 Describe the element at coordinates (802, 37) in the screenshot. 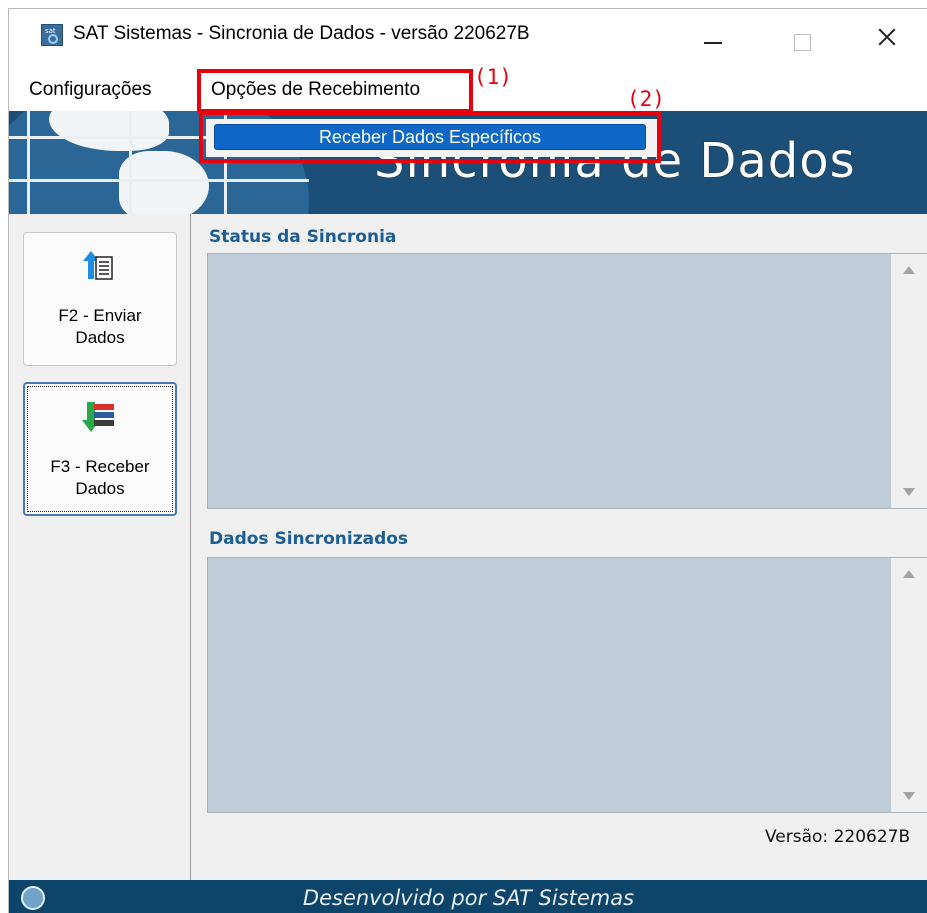

I see `maximize-button` at that location.